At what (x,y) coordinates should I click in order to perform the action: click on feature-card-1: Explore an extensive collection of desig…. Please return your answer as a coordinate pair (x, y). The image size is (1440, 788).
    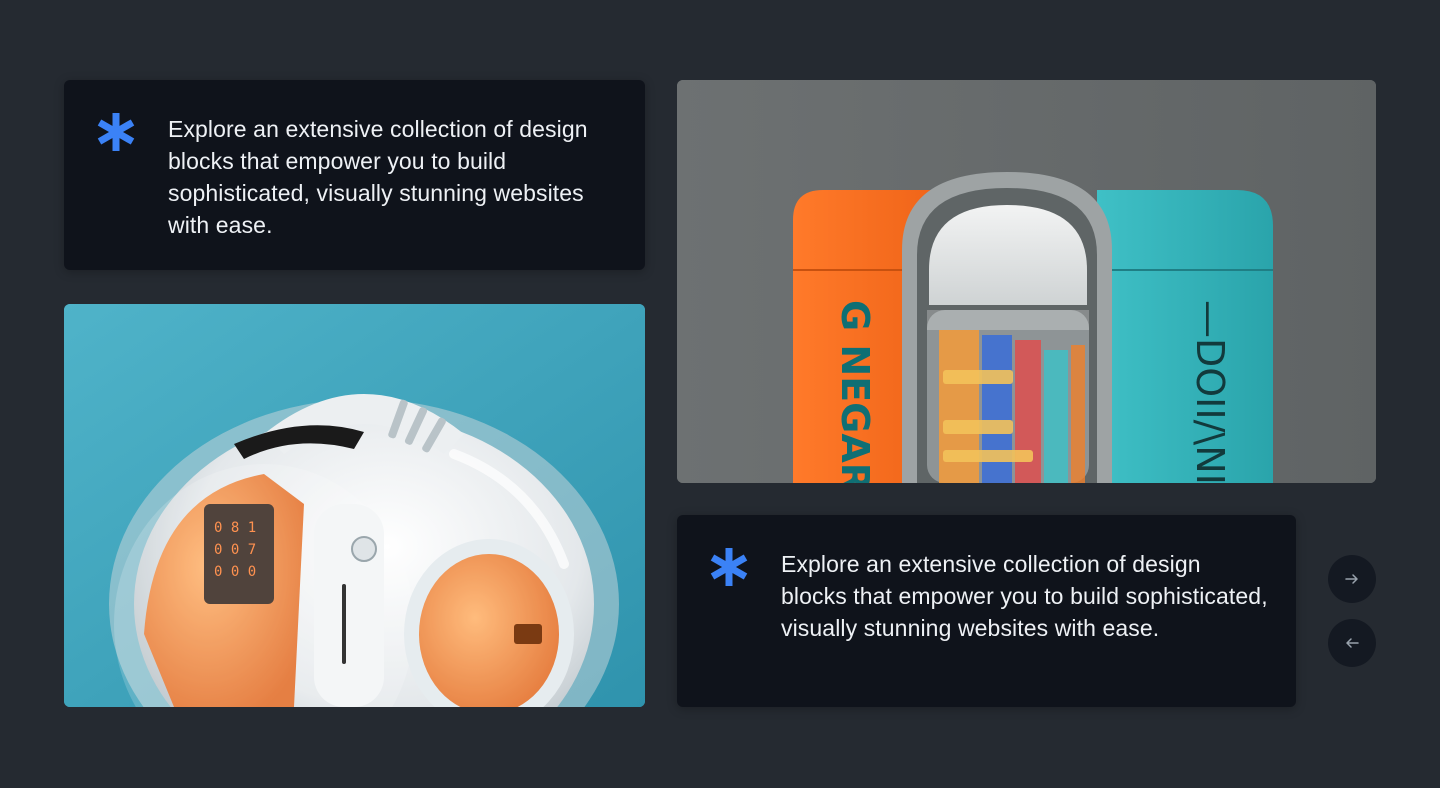
    Looking at the image, I should click on (354, 175).